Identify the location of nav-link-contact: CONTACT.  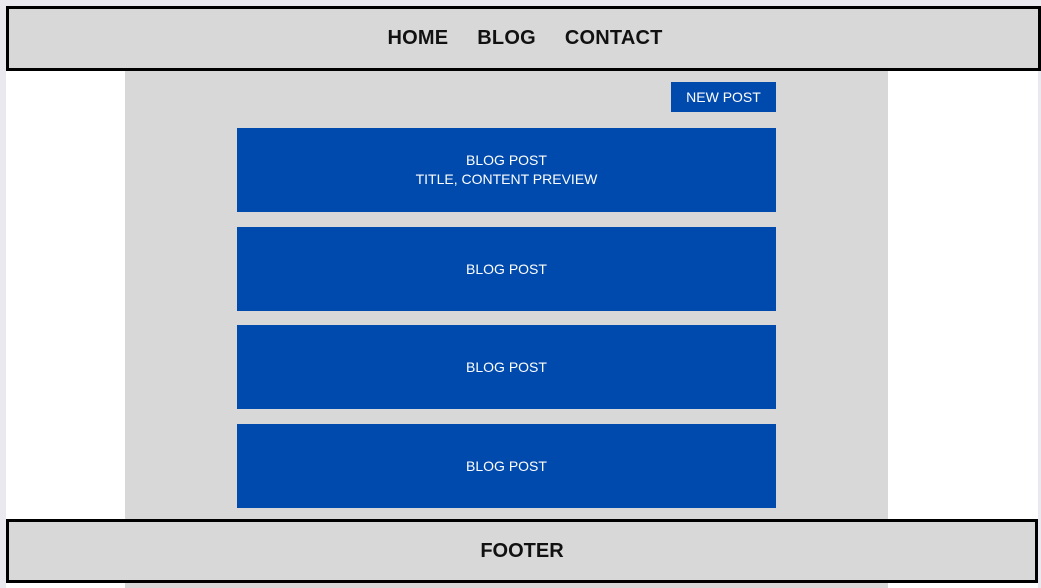
(614, 38).